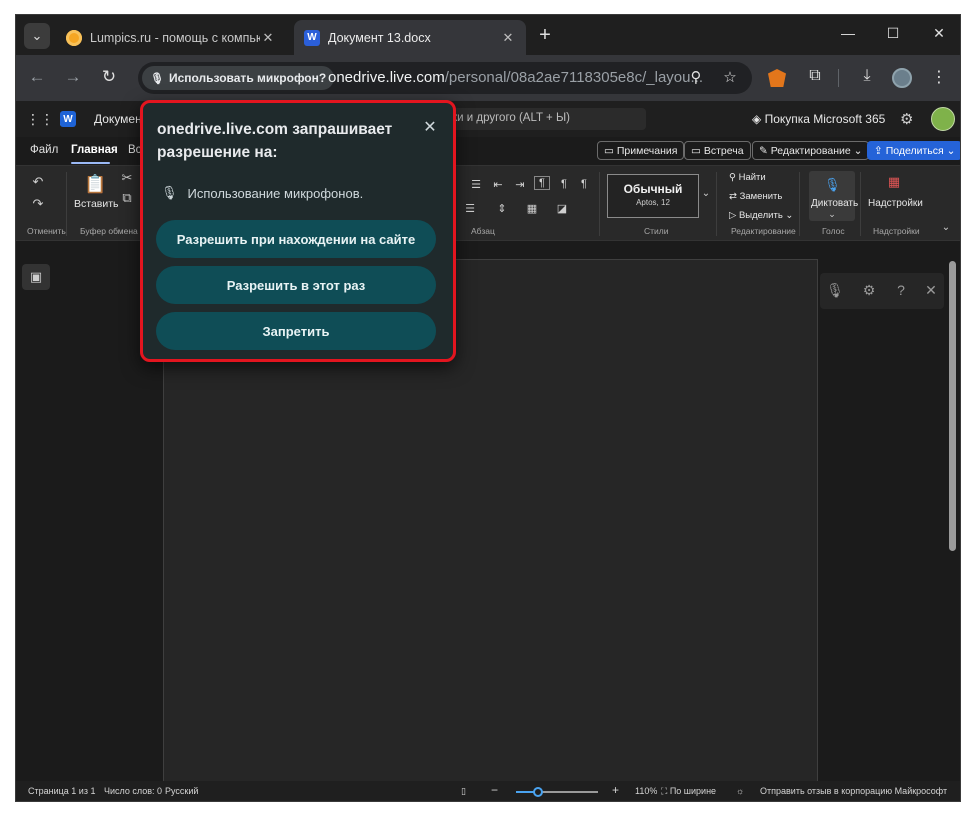 The image size is (976, 814). I want to click on shading-icon: ◪, so click(562, 208).